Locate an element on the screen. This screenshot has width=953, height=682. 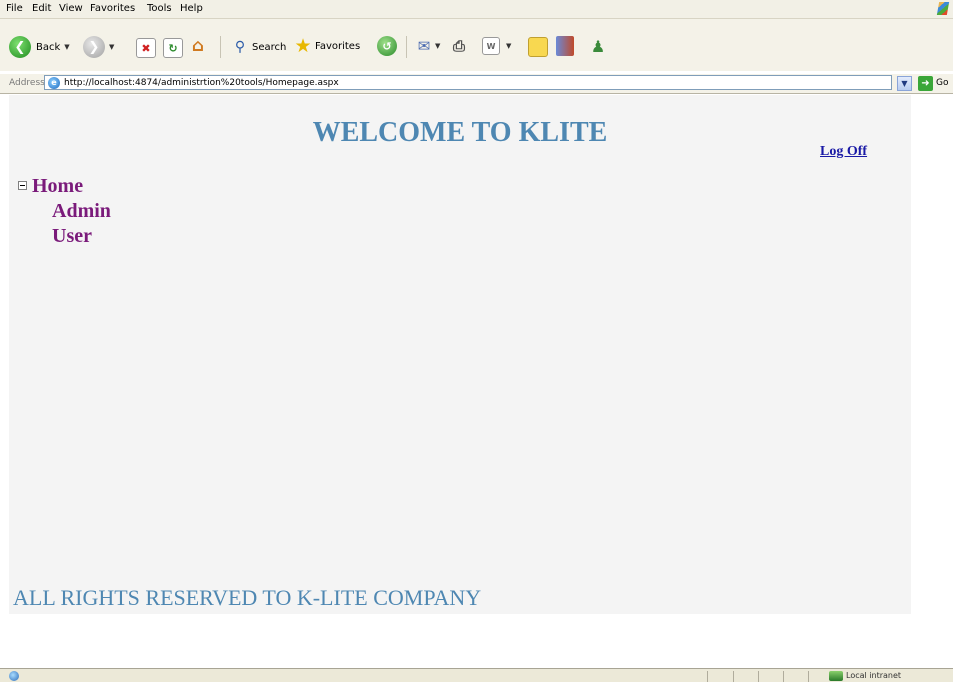
favorites-star-icon: ★ is located at coordinates (303, 46).